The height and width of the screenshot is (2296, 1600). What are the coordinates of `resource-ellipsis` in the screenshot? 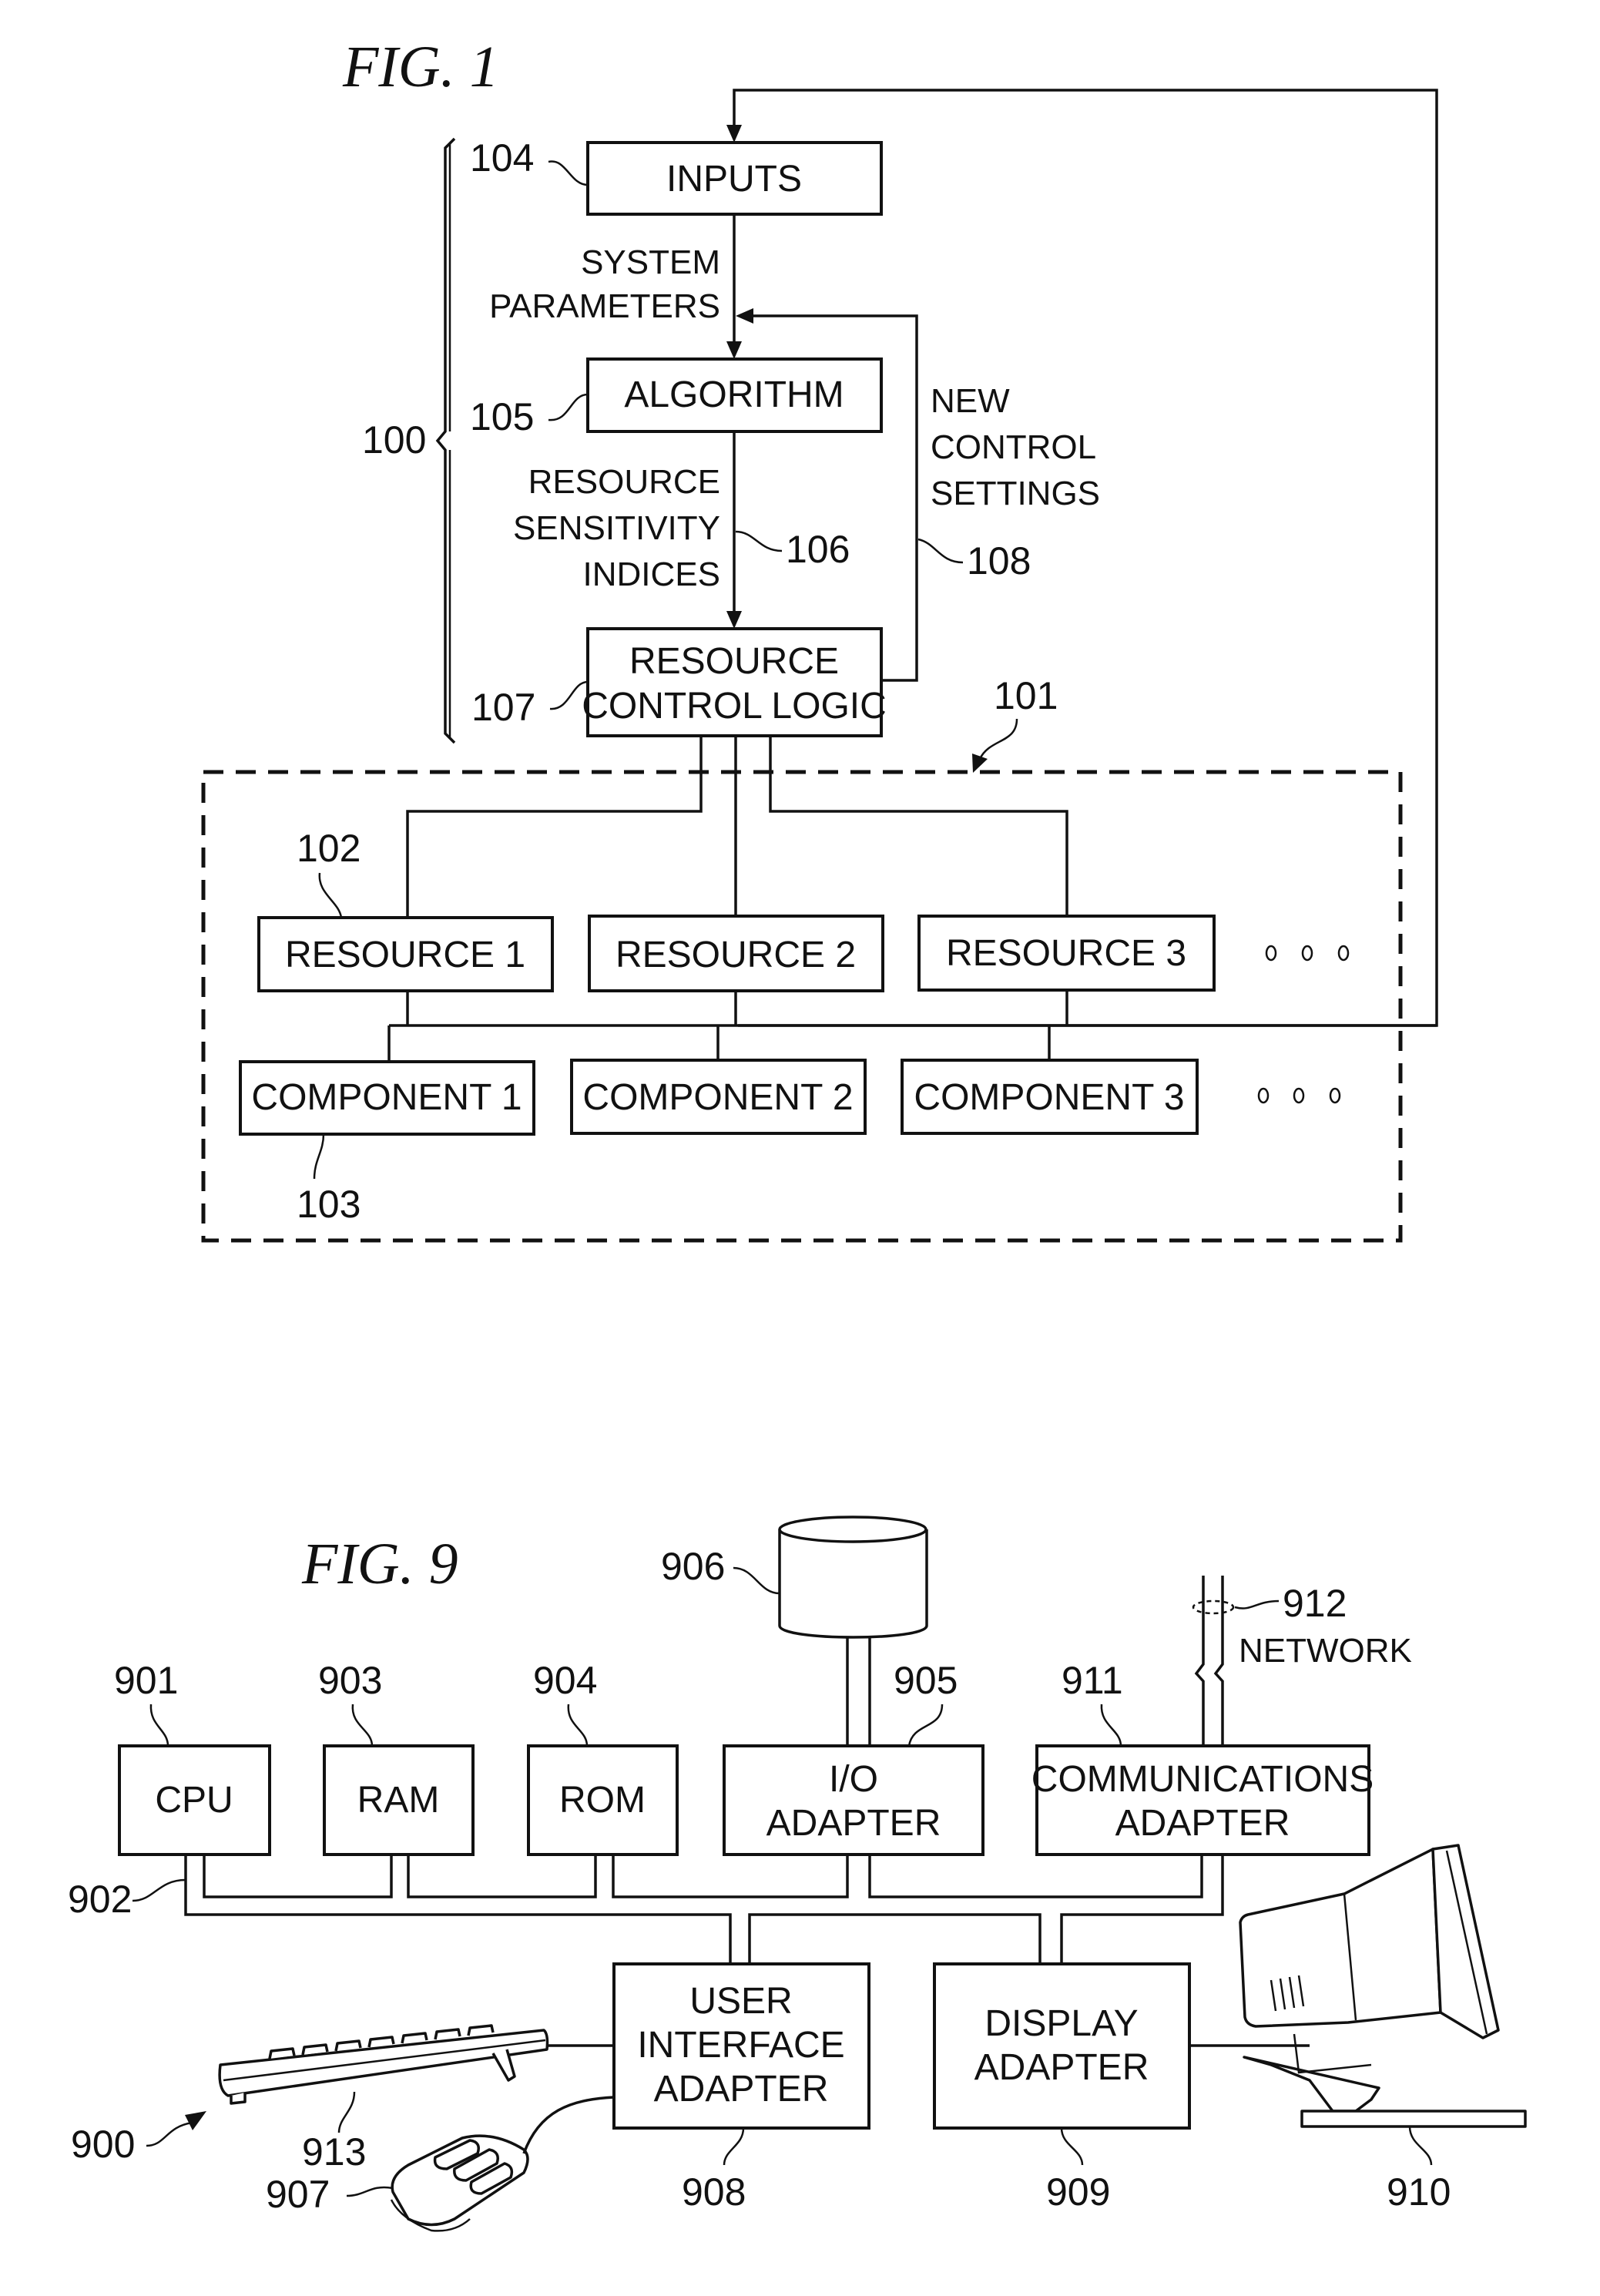 It's located at (1307, 953).